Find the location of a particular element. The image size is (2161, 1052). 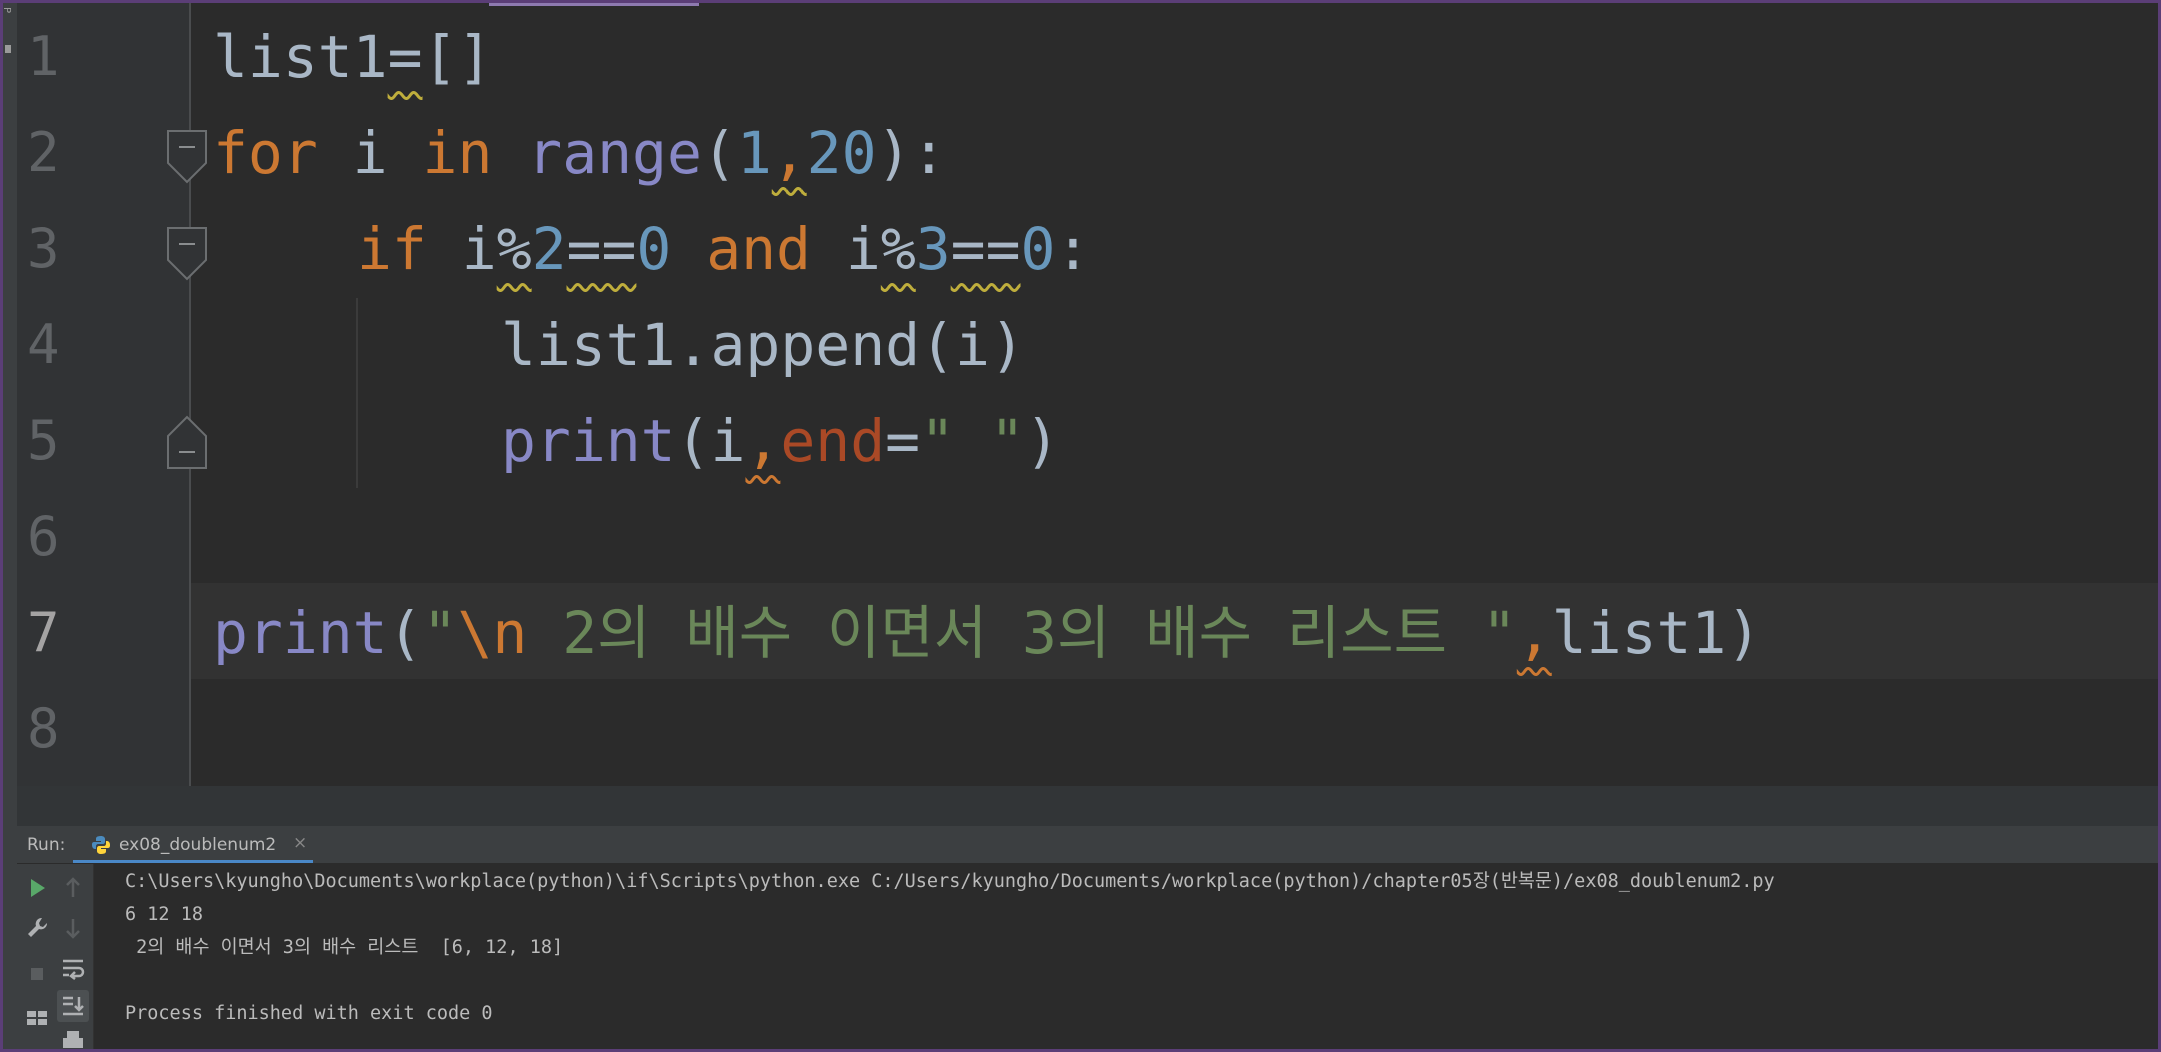

wrench-icon is located at coordinates (37, 928).